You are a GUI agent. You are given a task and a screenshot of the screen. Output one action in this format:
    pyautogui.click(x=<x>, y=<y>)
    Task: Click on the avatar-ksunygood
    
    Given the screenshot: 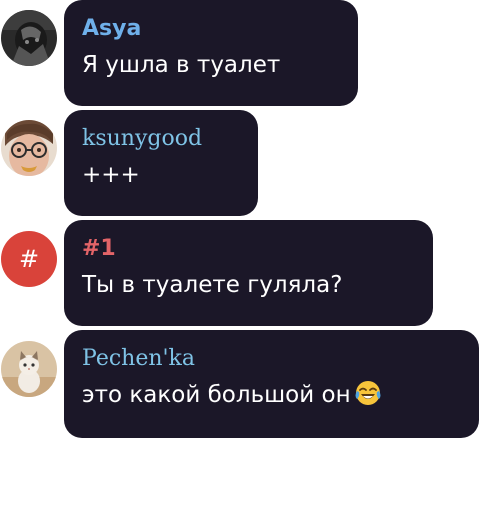 What is the action you would take?
    pyautogui.click(x=29, y=148)
    